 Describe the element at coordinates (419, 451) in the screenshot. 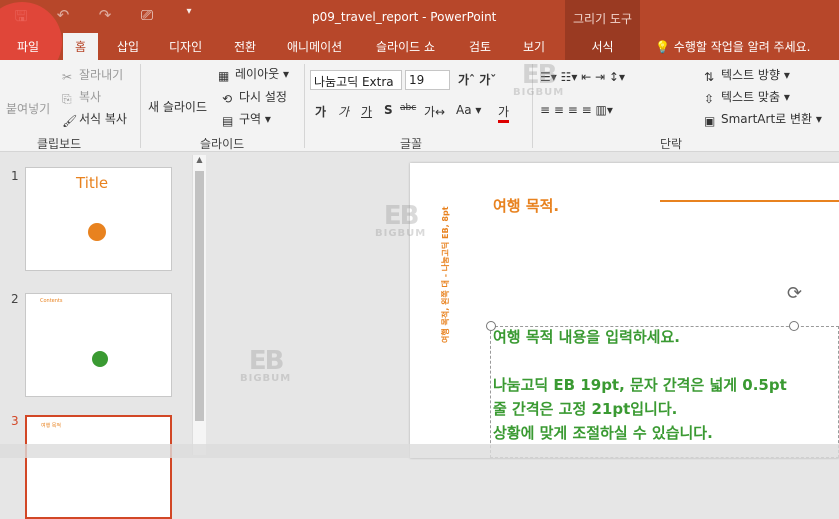

I see `bottom-overlay` at that location.